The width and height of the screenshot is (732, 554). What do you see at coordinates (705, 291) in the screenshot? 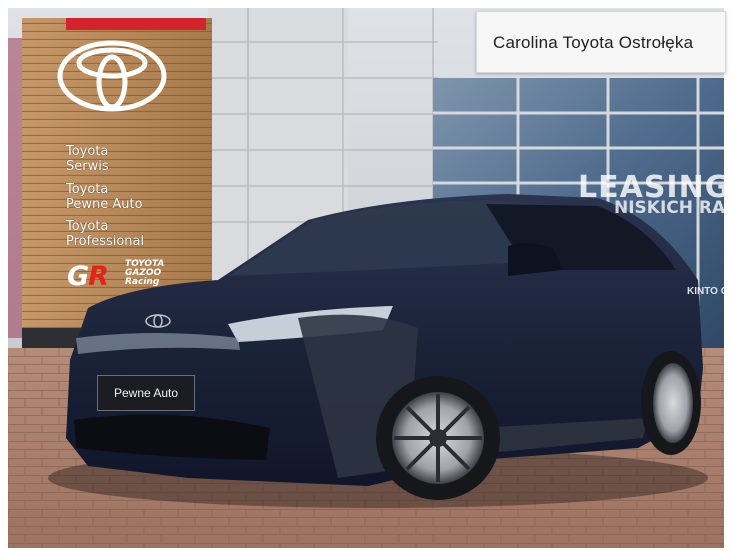
I see `window-ad-corner: KINTO ONE` at bounding box center [705, 291].